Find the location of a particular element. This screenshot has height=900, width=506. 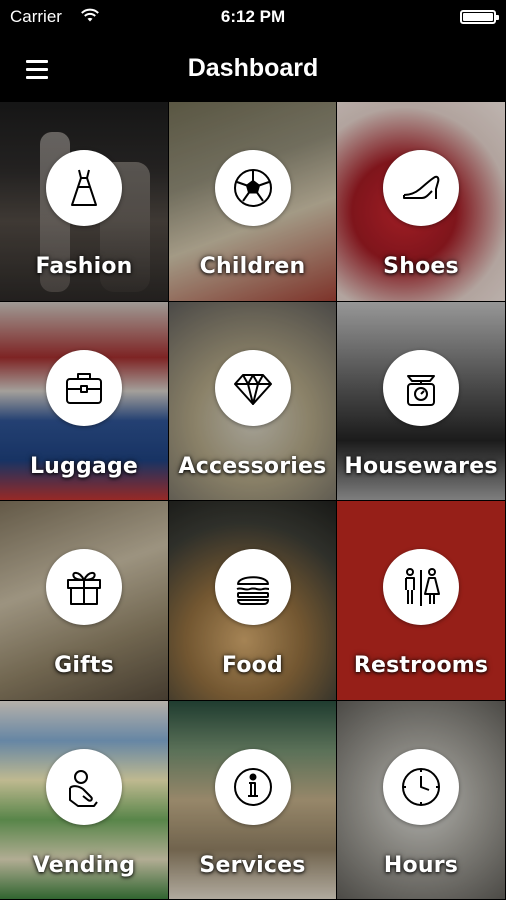

tile-fashion: Fashion is located at coordinates (84, 202).